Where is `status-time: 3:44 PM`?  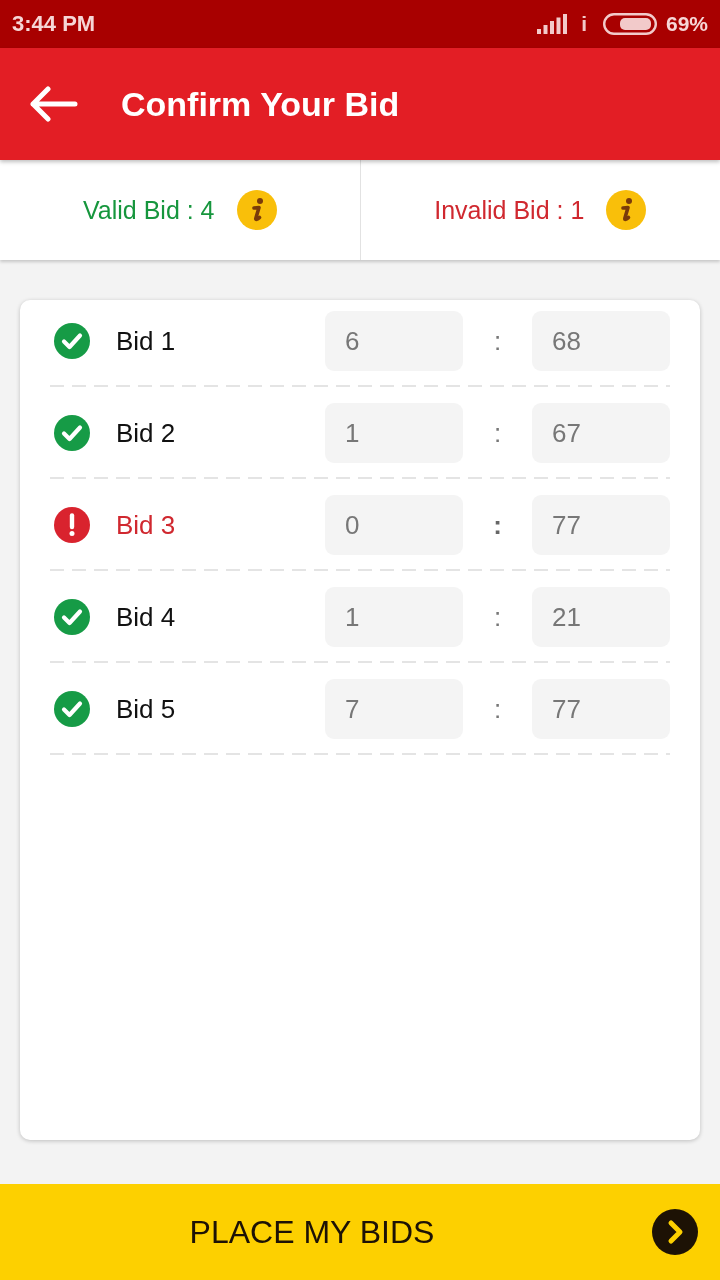
status-time: 3:44 PM is located at coordinates (54, 24).